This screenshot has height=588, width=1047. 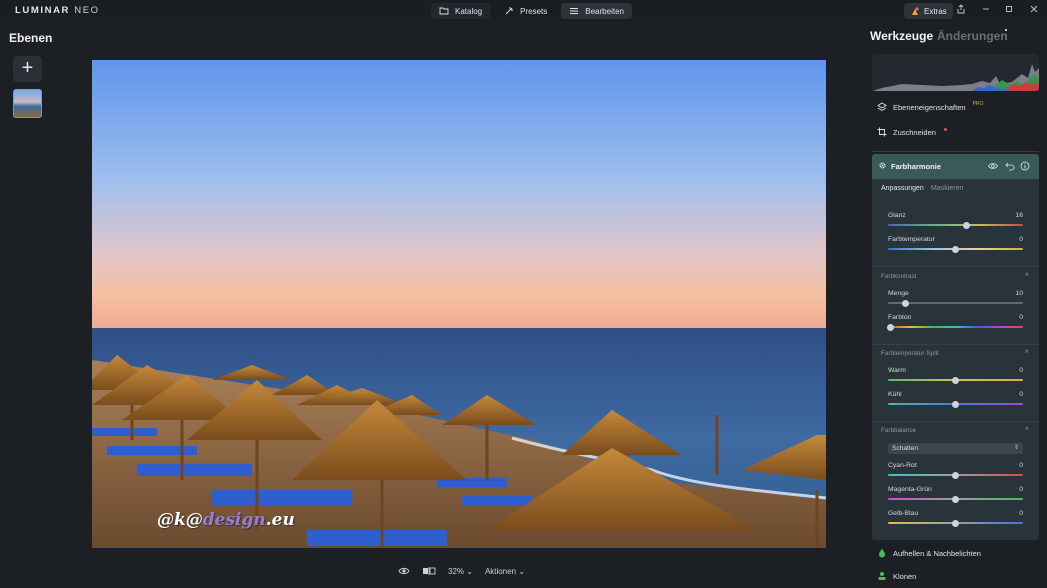 What do you see at coordinates (947, 188) in the screenshot?
I see `tab-maskieren: Maskieren` at bounding box center [947, 188].